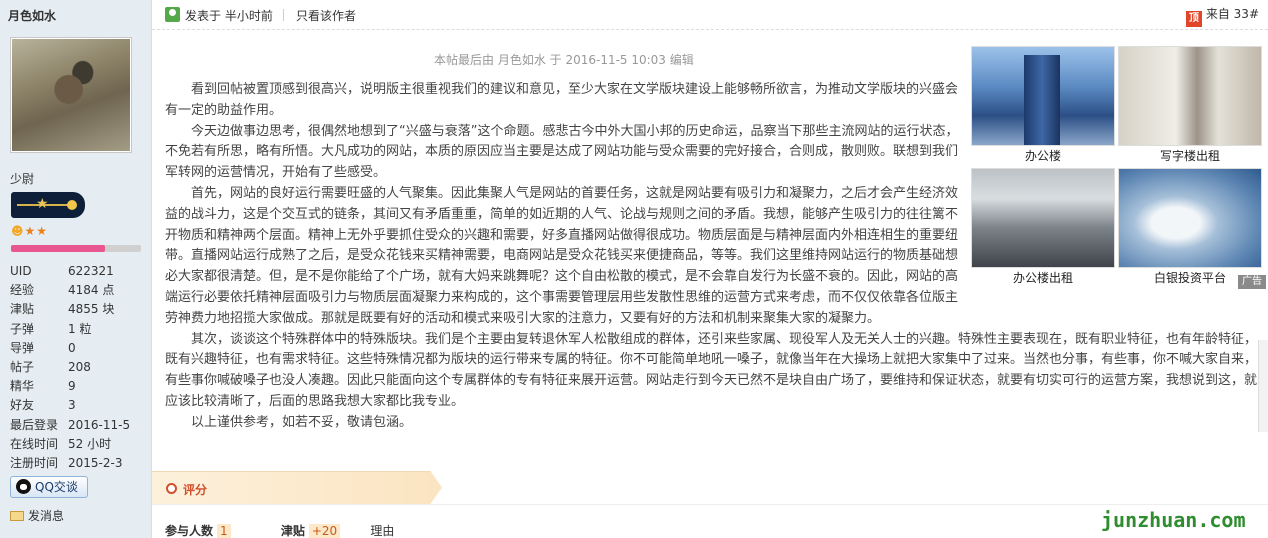 The width and height of the screenshot is (1268, 538). What do you see at coordinates (34, 462) in the screenshot?
I see `stat-label: 注册时间` at bounding box center [34, 462].